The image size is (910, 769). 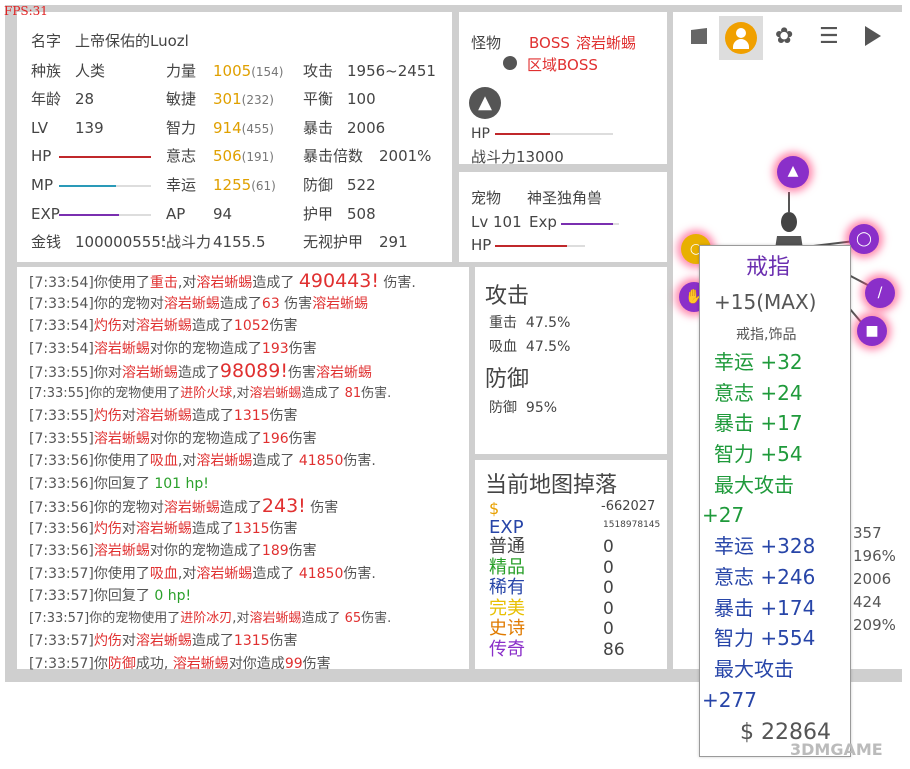 What do you see at coordinates (42, 185) in the screenshot?
I see `mp-label: MP` at bounding box center [42, 185].